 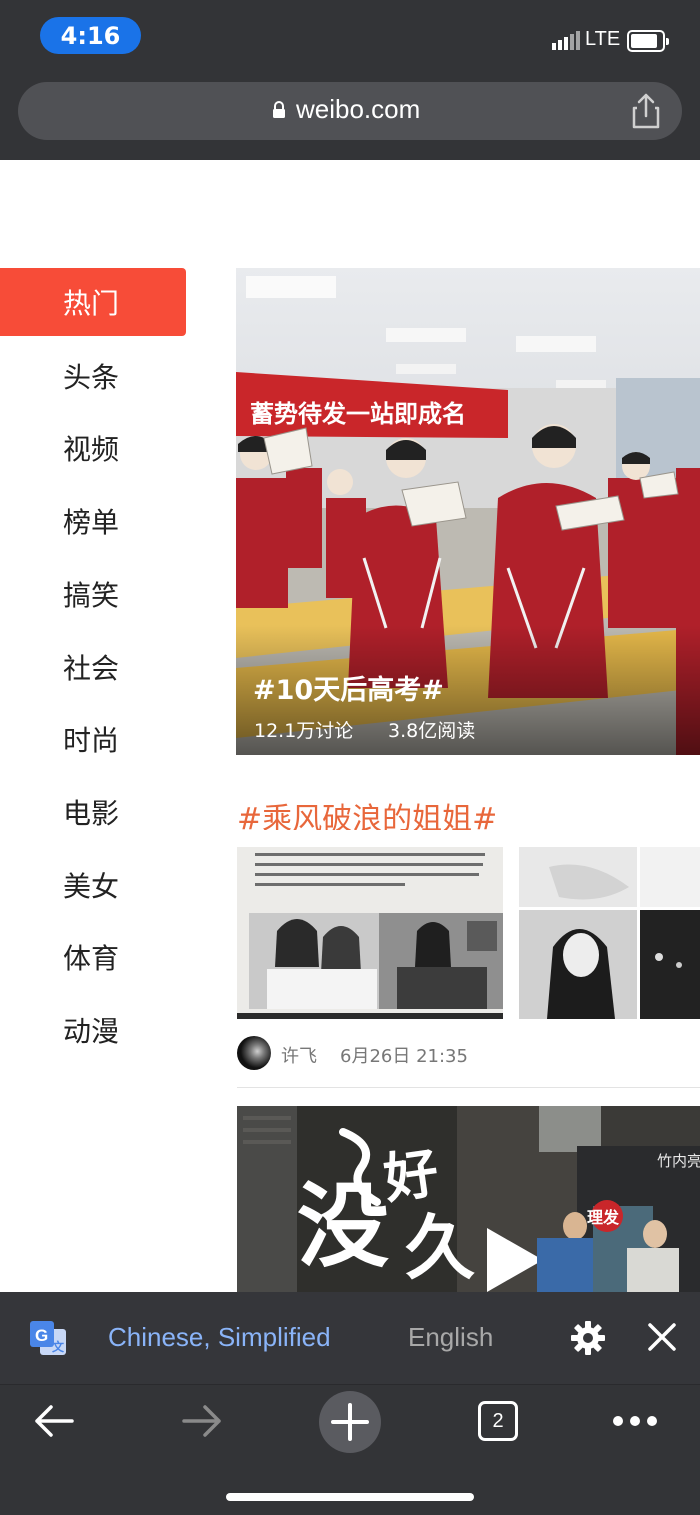 I want to click on classroom-banner-text: 蓄势待发一站即成名, so click(x=358, y=414).